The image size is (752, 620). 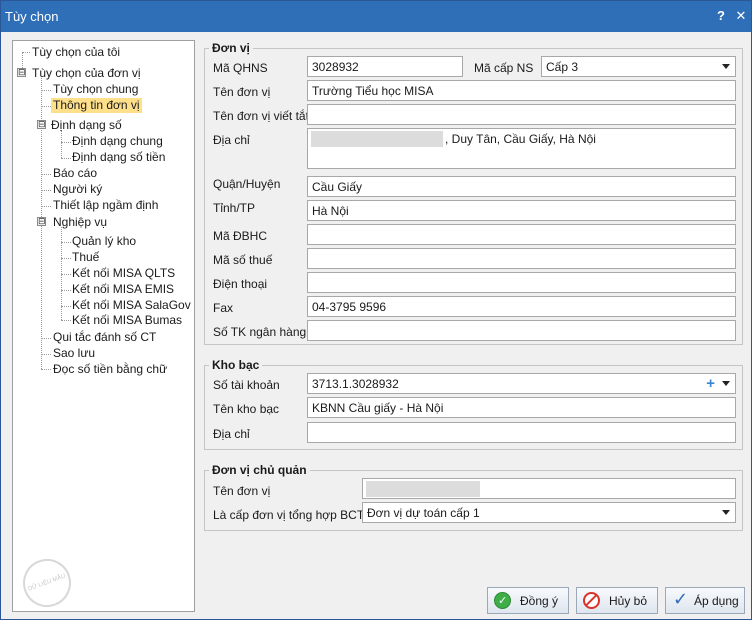 I want to click on ok-button: Đồng ý, so click(x=528, y=600).